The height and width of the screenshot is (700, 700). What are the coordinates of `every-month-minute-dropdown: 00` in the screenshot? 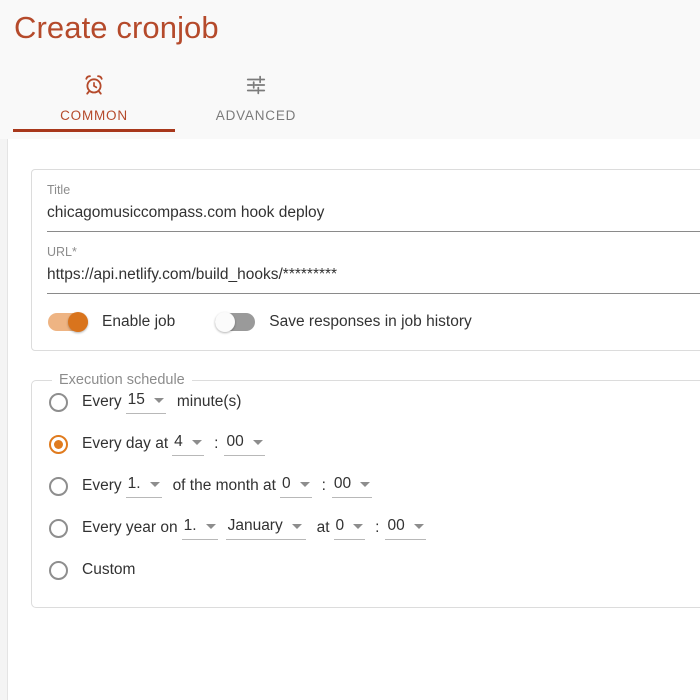 It's located at (352, 486).